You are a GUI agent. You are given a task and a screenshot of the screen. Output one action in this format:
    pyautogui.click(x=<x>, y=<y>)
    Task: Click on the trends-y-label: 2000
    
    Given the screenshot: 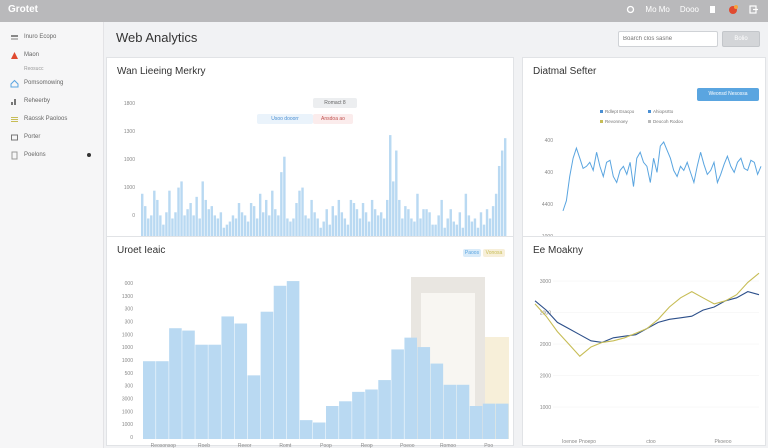 What is the action you would take?
    pyautogui.click(x=545, y=377)
    